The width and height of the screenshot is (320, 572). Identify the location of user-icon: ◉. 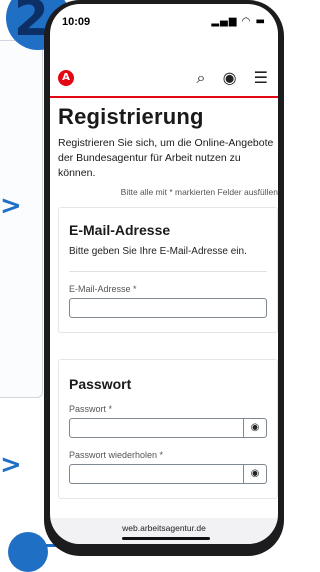
(230, 77).